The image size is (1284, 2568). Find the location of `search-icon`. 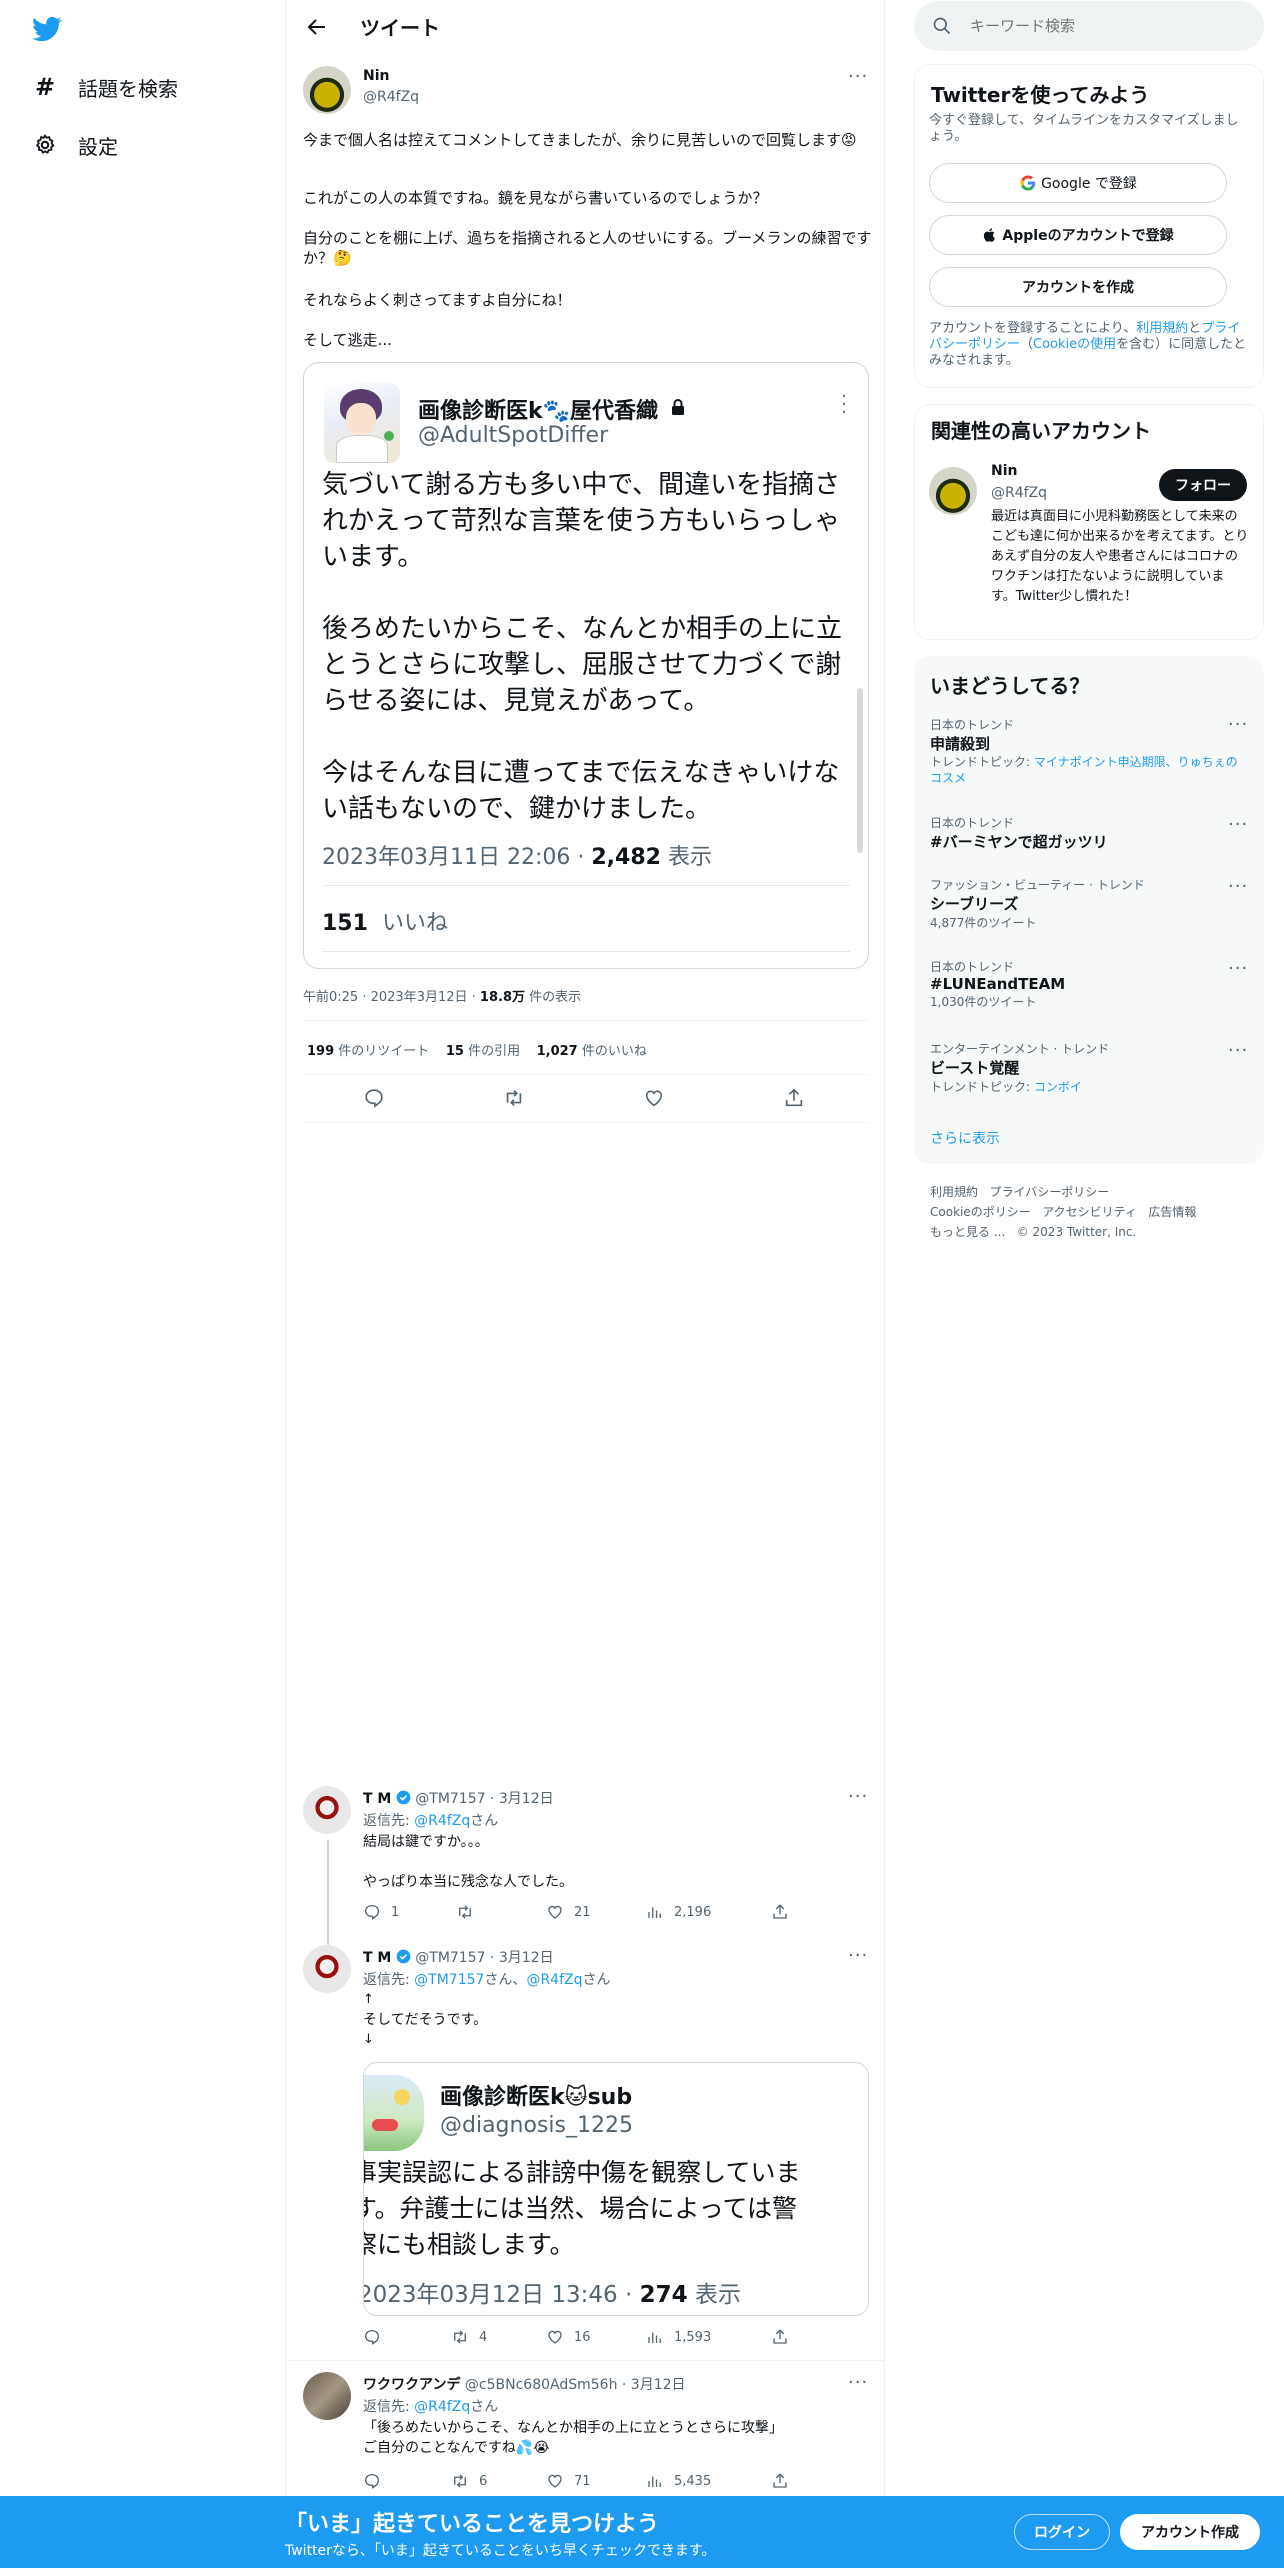

search-icon is located at coordinates (942, 26).